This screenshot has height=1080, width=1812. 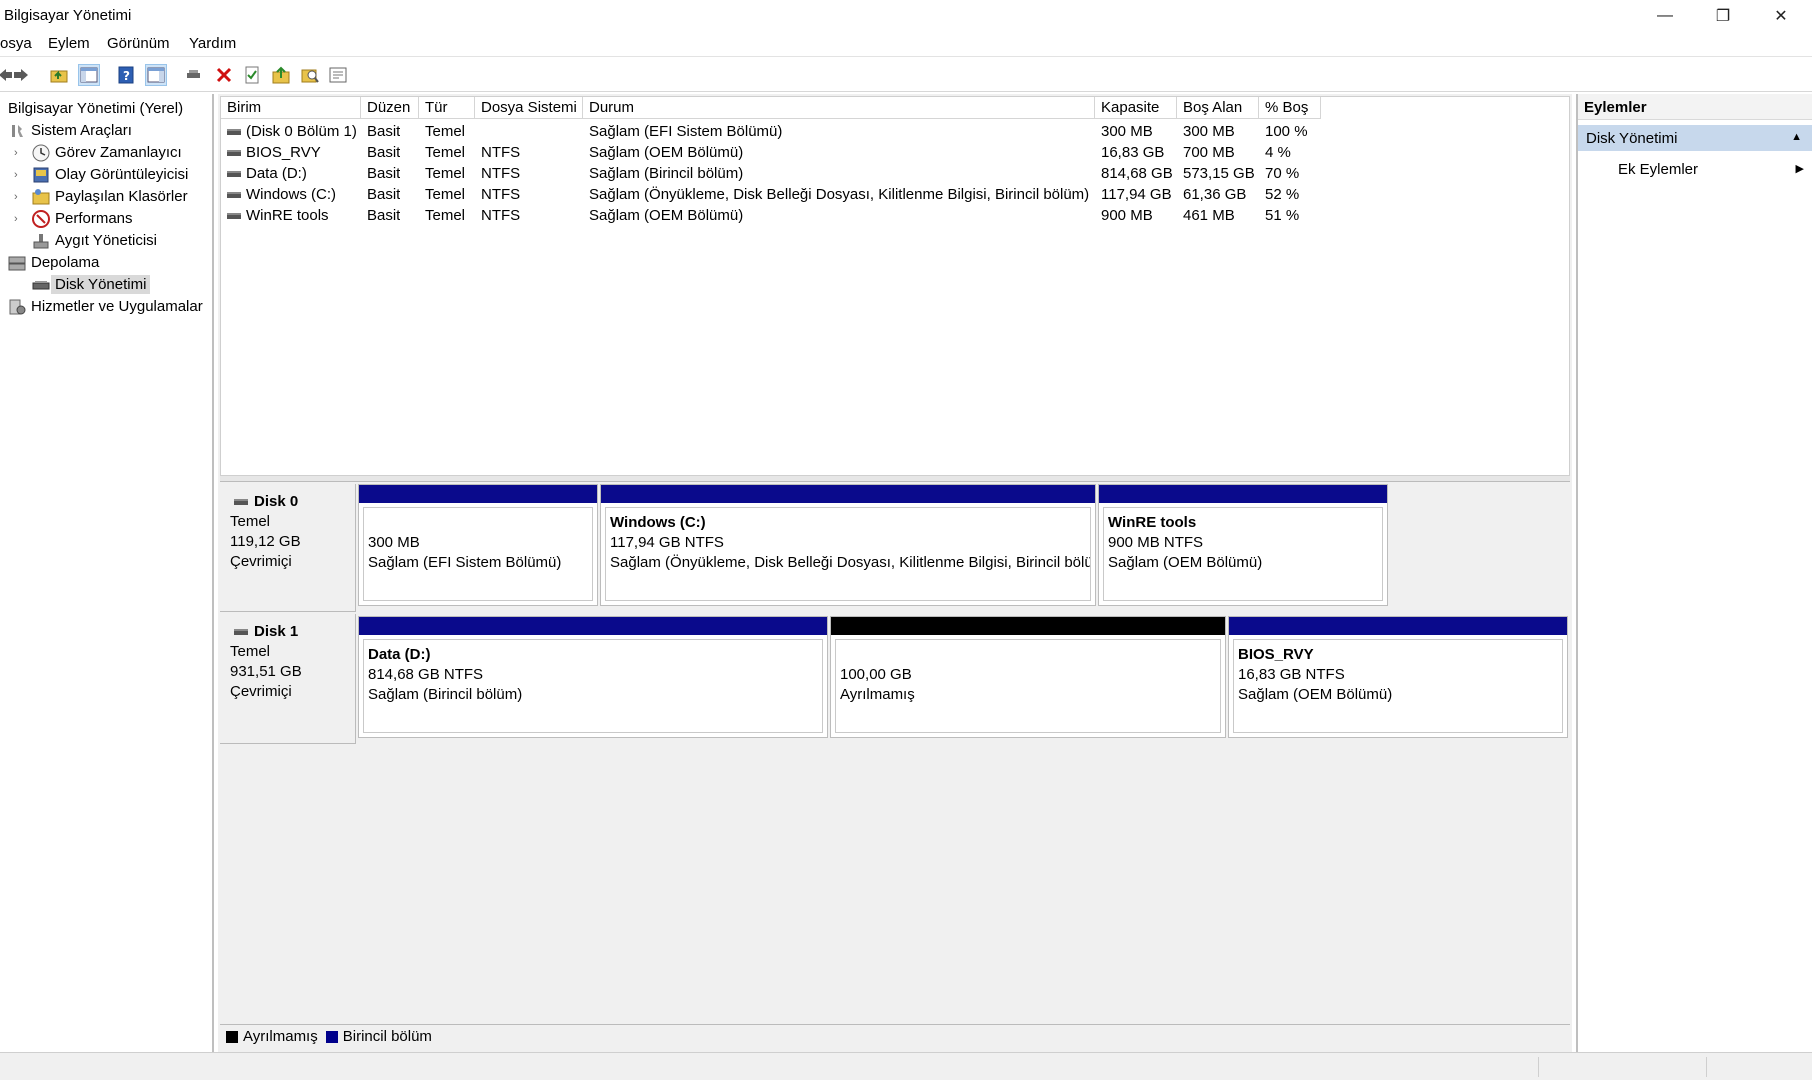 I want to click on column-header-type: Tür, so click(x=447, y=108).